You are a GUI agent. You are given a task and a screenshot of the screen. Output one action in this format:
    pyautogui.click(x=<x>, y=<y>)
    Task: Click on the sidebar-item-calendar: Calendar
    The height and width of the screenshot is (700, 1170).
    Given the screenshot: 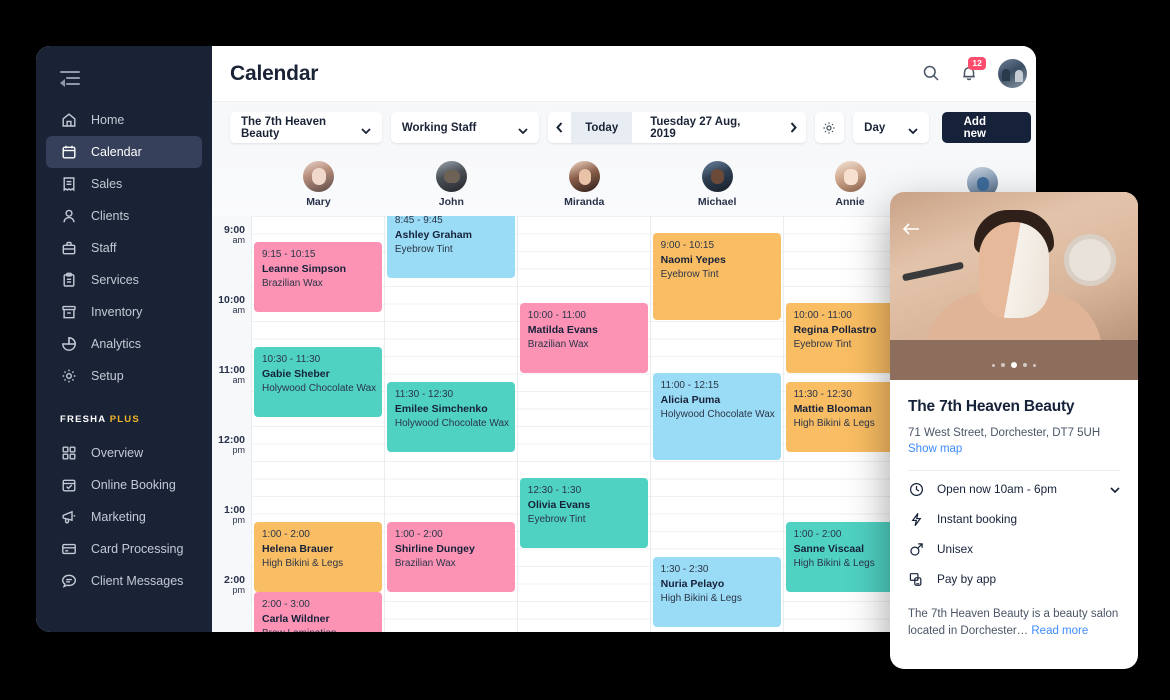 What is the action you would take?
    pyautogui.click(x=124, y=152)
    